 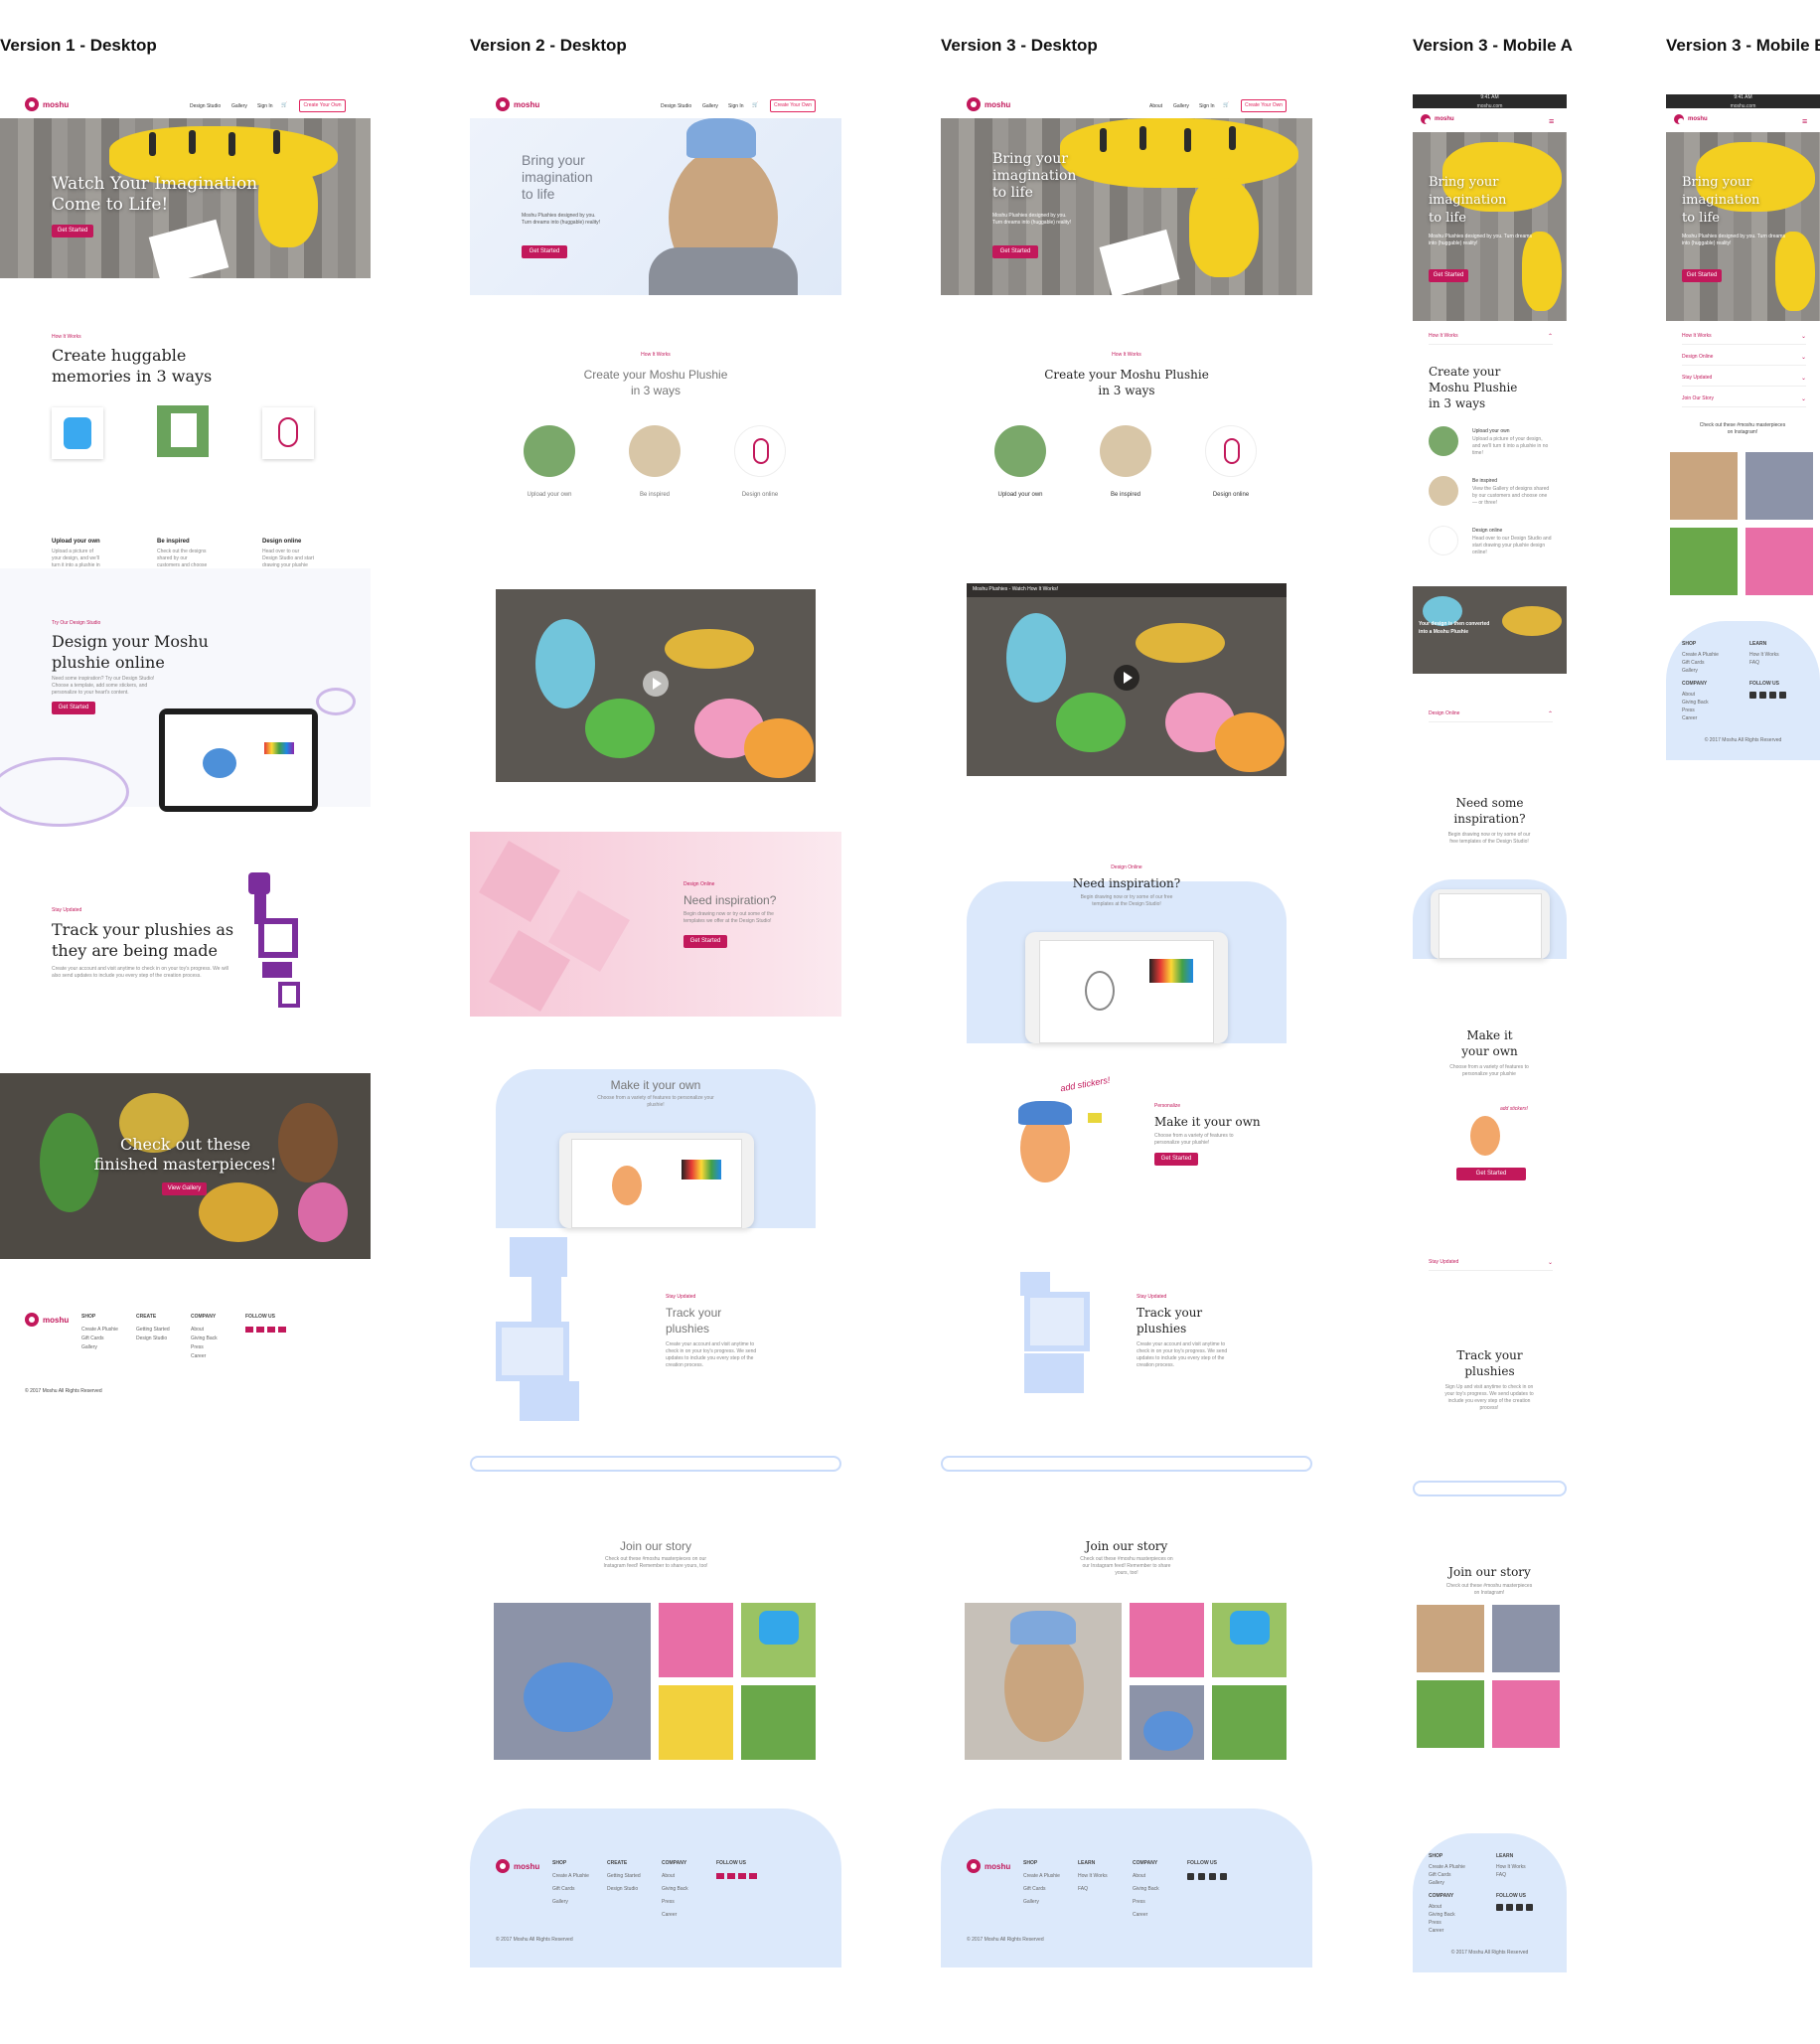 What do you see at coordinates (624, 1876) in the screenshot?
I see `v2-footer-link: Getting Started` at bounding box center [624, 1876].